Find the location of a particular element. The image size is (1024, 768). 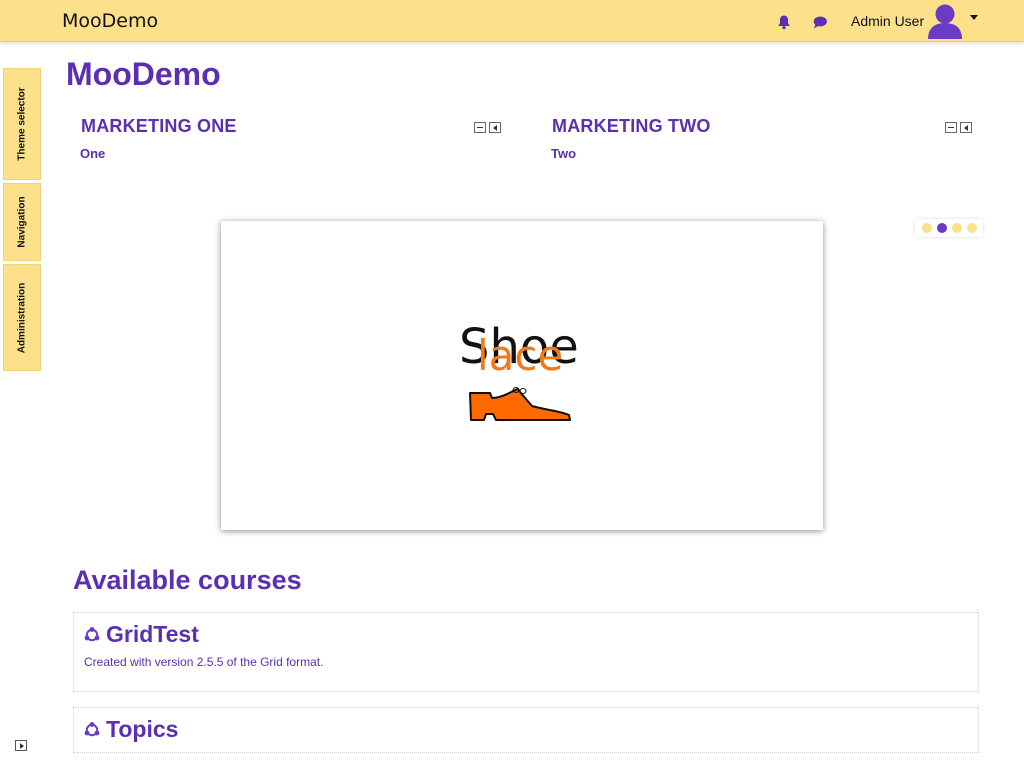

caret-down-icon is located at coordinates (974, 17).